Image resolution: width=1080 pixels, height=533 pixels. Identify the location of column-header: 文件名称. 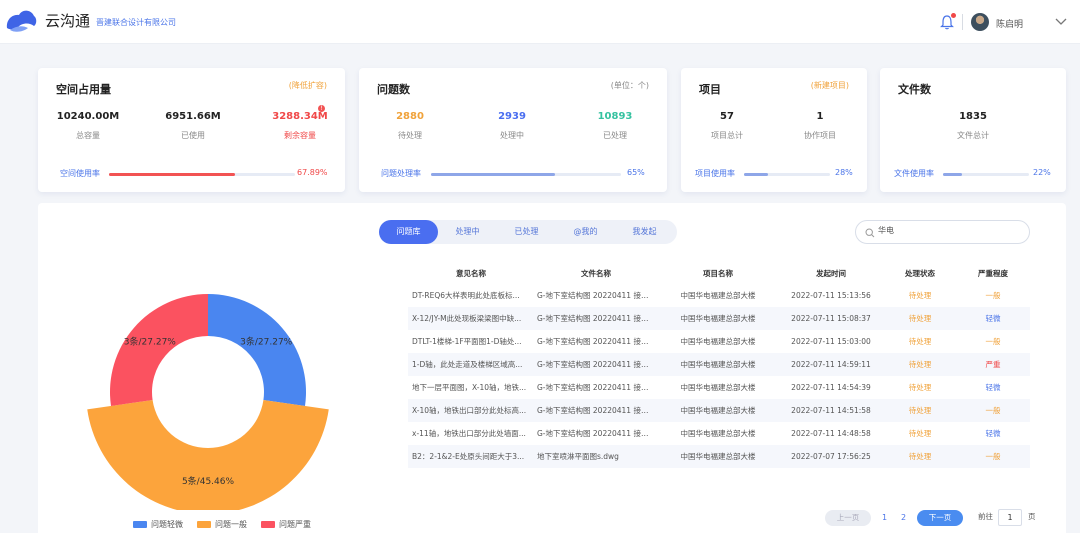
(596, 273).